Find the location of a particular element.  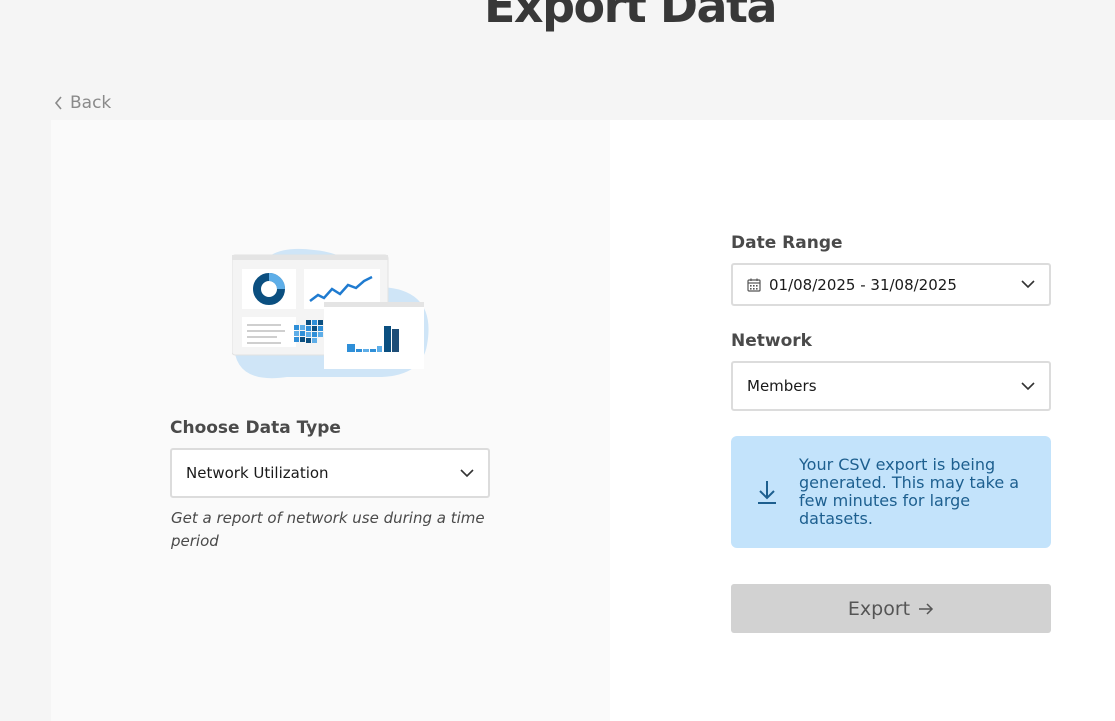

network-value: Members is located at coordinates (782, 386).